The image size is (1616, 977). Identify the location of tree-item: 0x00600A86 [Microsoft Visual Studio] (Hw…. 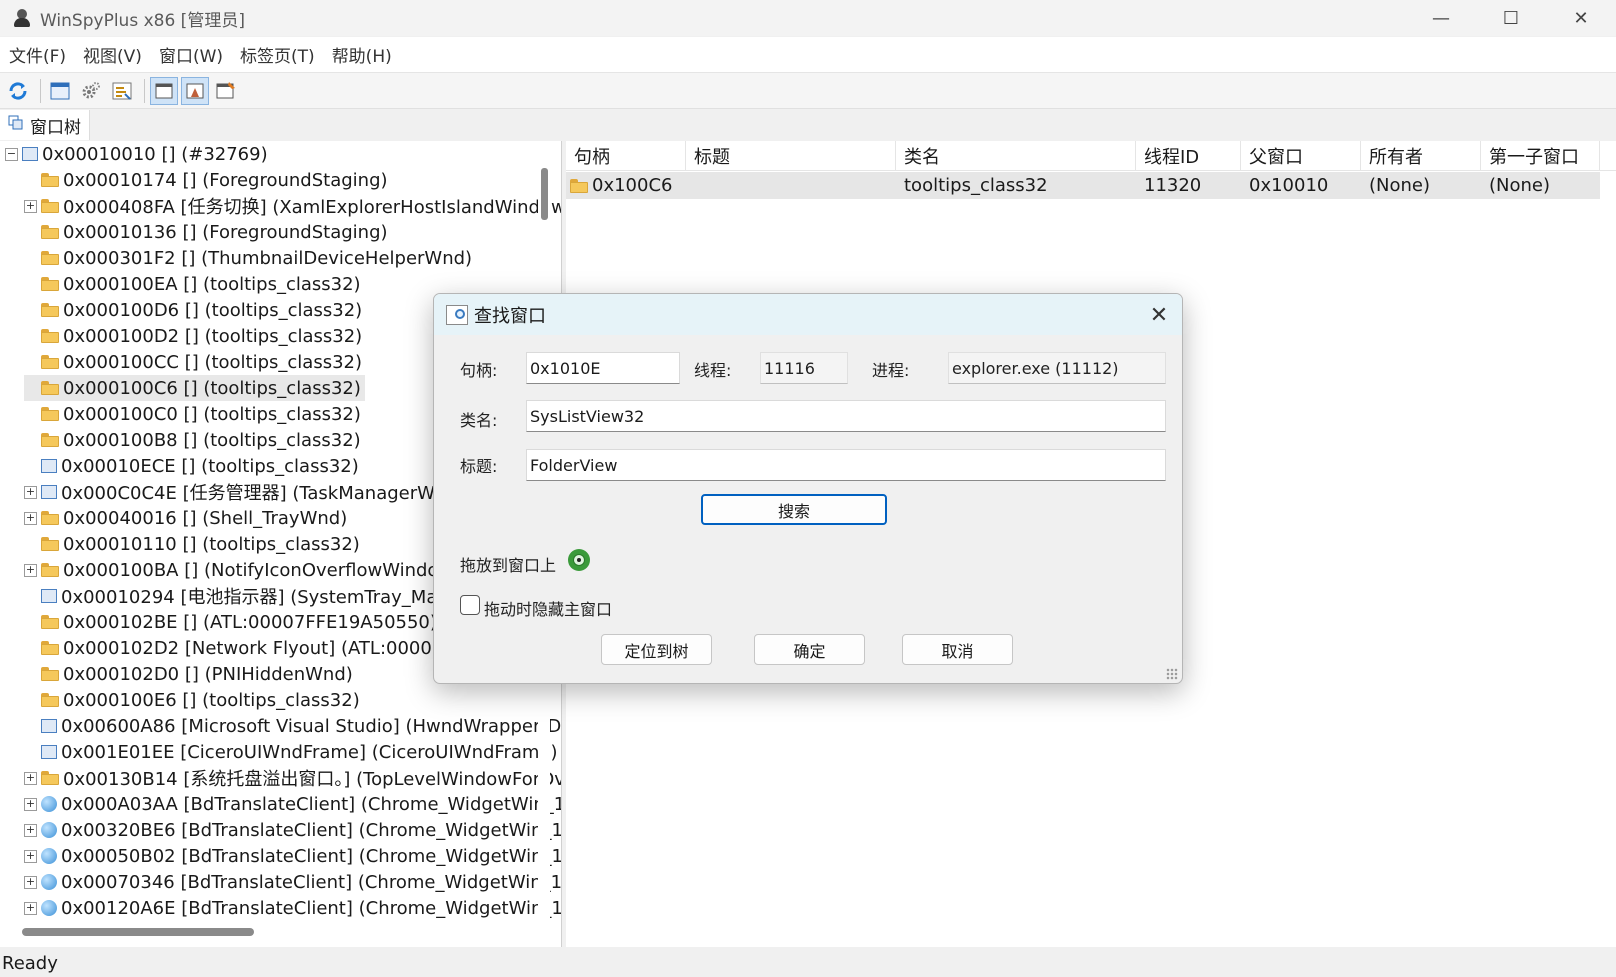
(292, 726).